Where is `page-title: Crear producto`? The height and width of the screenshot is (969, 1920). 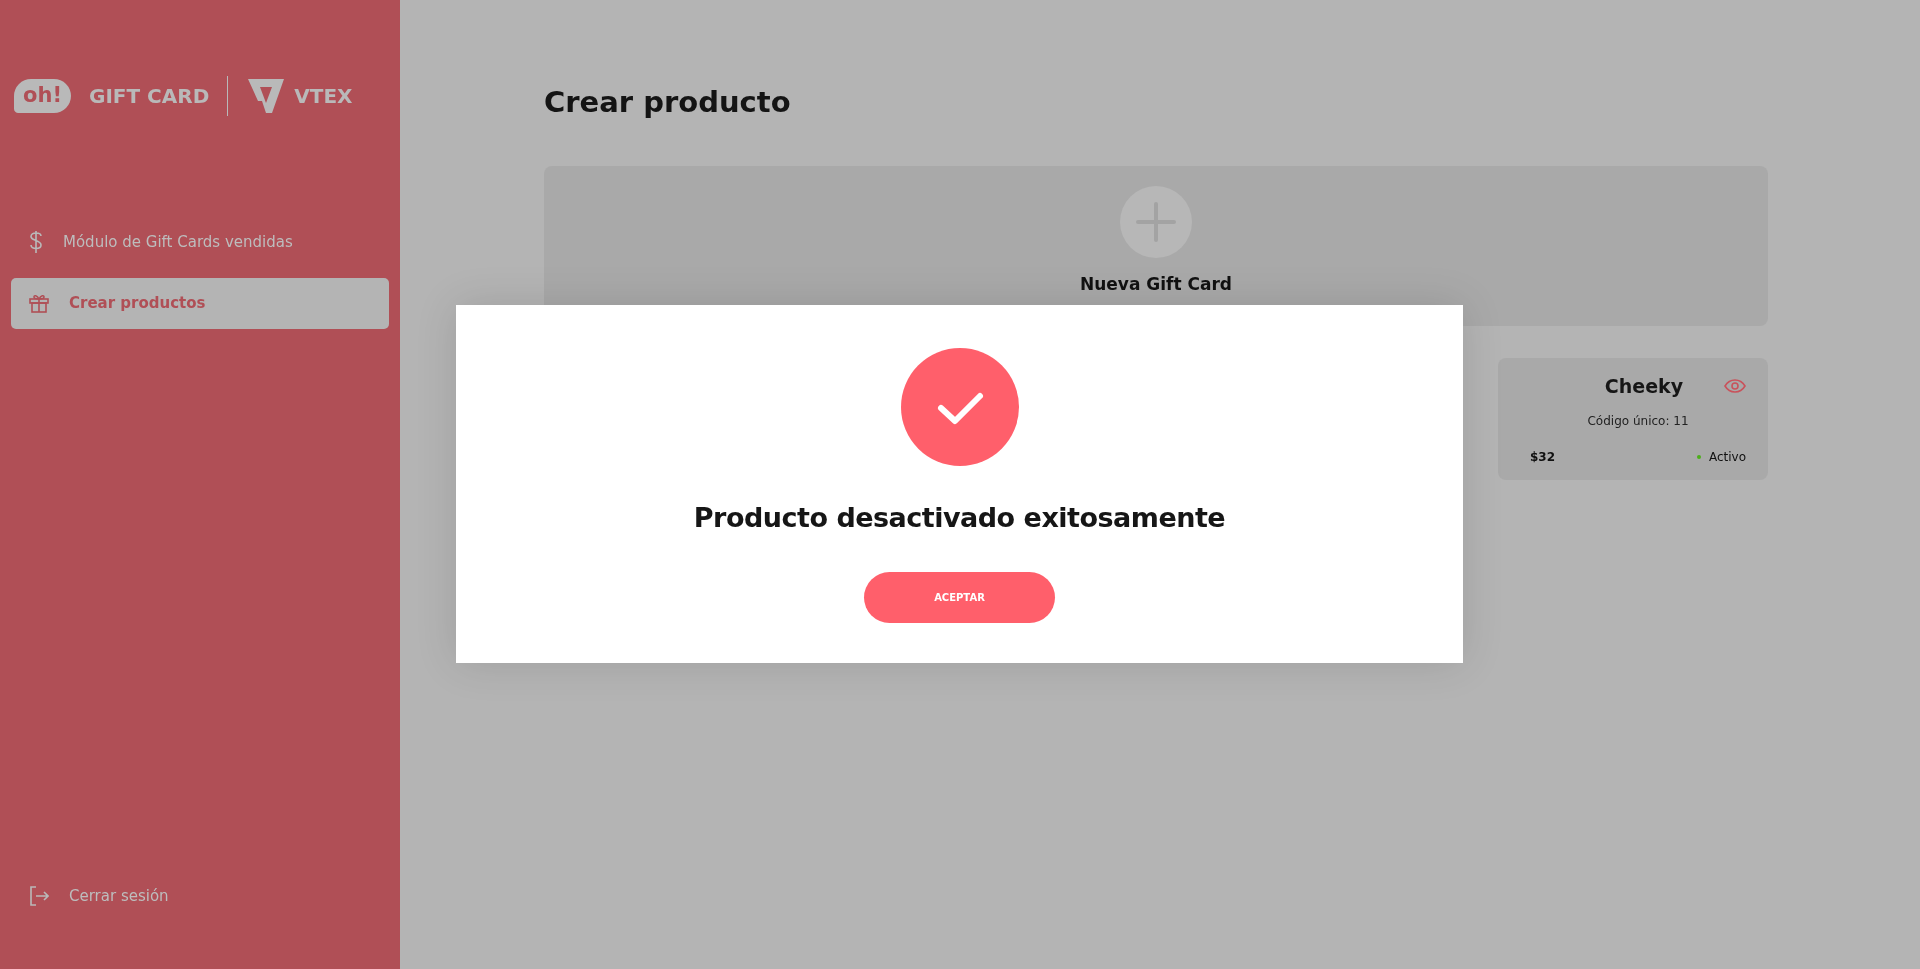 page-title: Crear producto is located at coordinates (668, 102).